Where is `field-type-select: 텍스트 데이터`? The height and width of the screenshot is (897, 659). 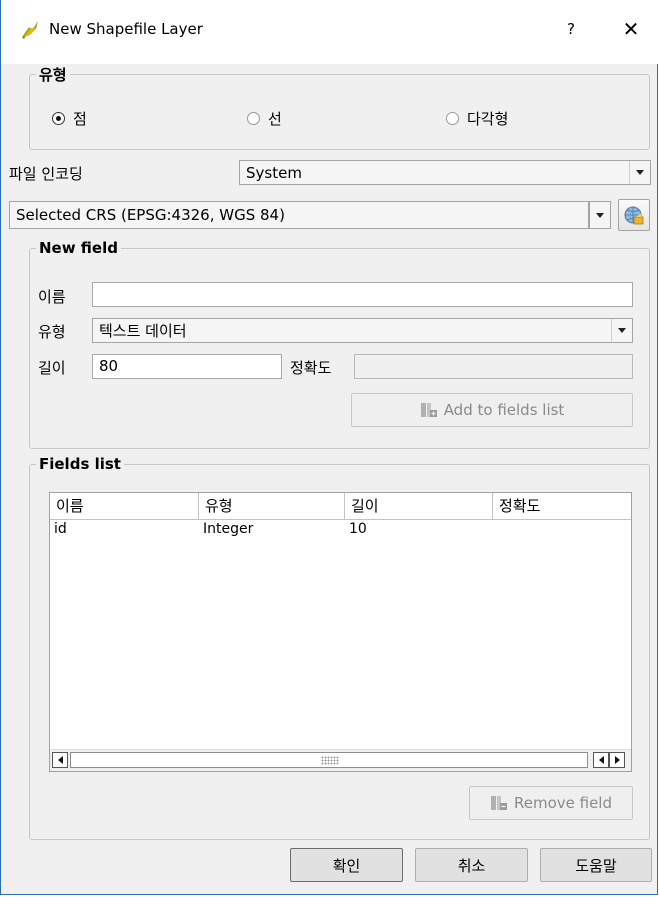
field-type-select: 텍스트 데이터 is located at coordinates (362, 330).